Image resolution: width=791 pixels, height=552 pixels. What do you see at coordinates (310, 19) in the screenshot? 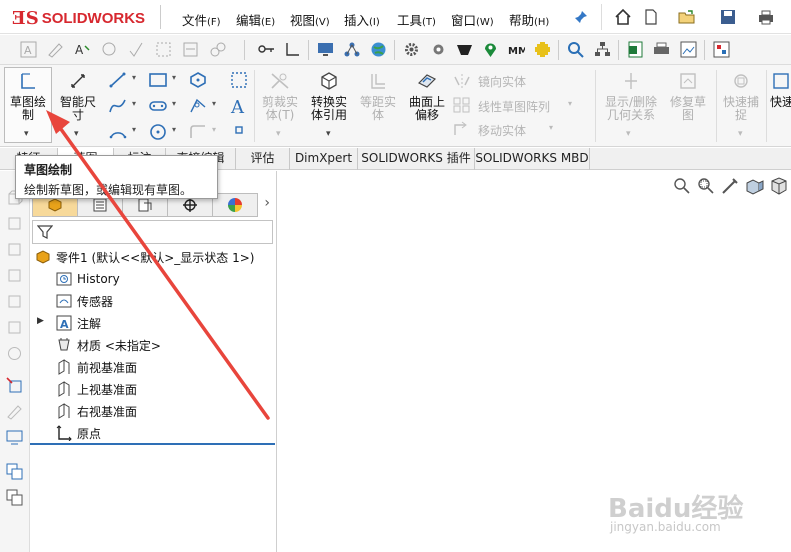
I see `menu-view: 视图(V)` at bounding box center [310, 19].